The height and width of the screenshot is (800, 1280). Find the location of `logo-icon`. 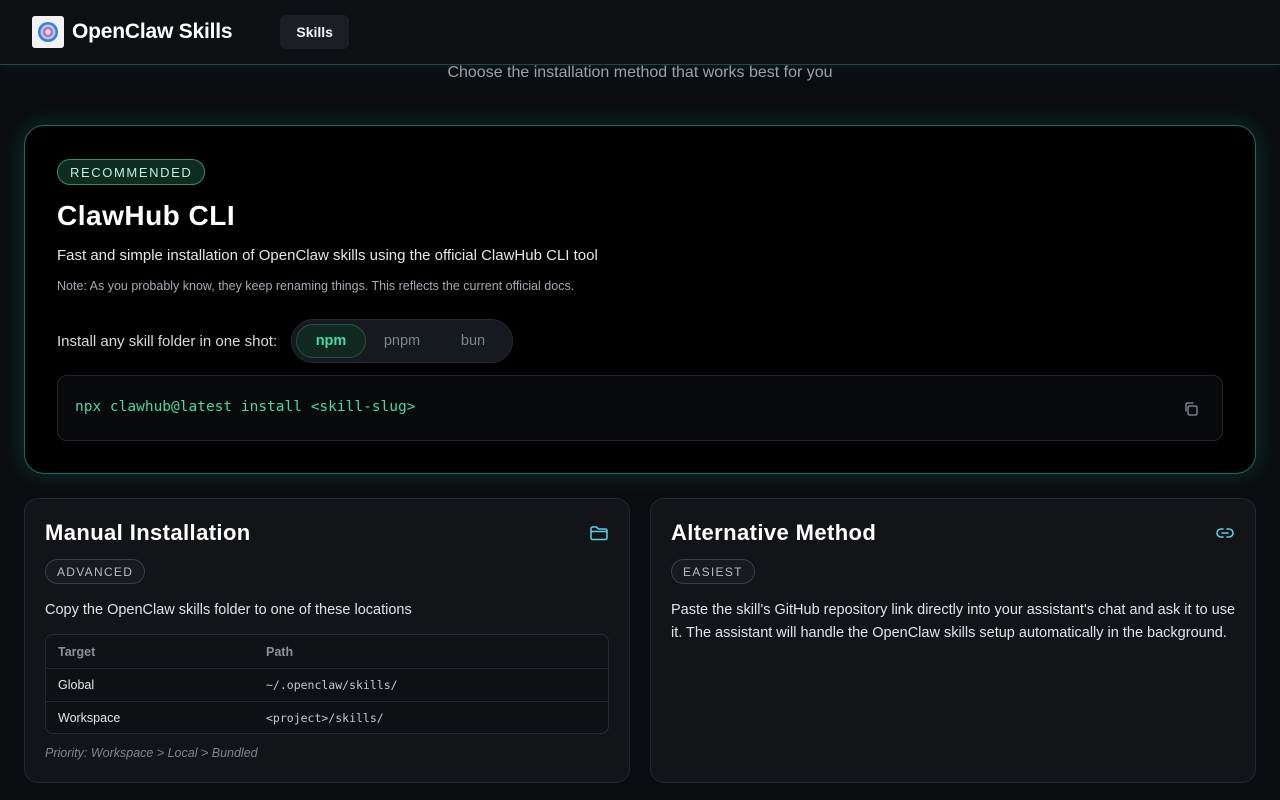

logo-icon is located at coordinates (48, 32).